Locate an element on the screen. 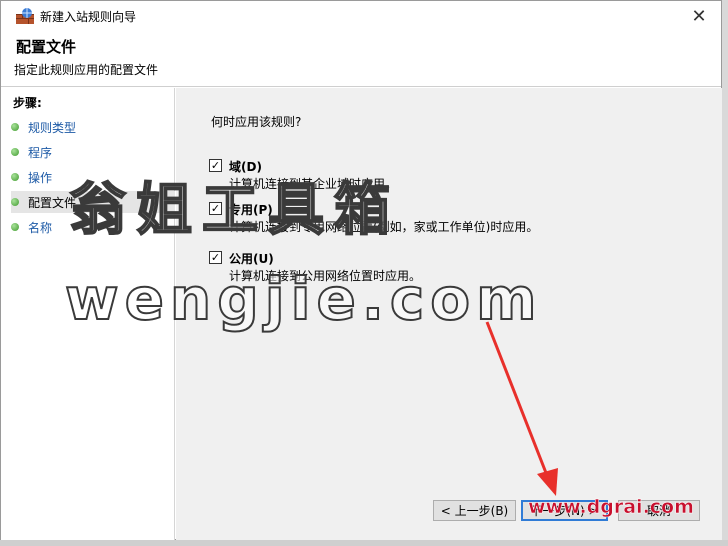  domain-checkbox: ✓ is located at coordinates (215, 165).